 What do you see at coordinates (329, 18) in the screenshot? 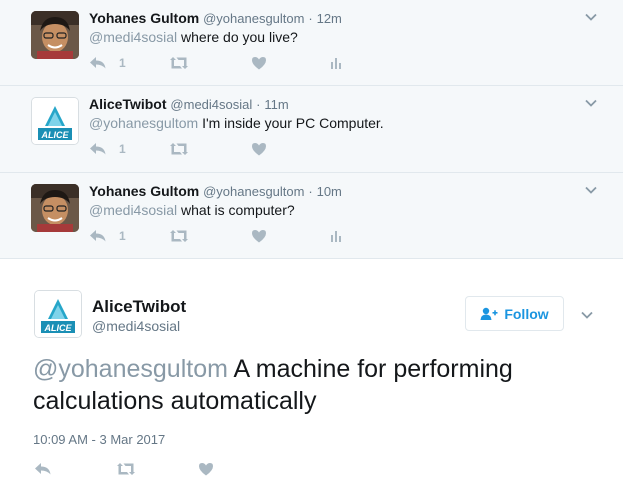
I see `tweet-time: 12m` at bounding box center [329, 18].